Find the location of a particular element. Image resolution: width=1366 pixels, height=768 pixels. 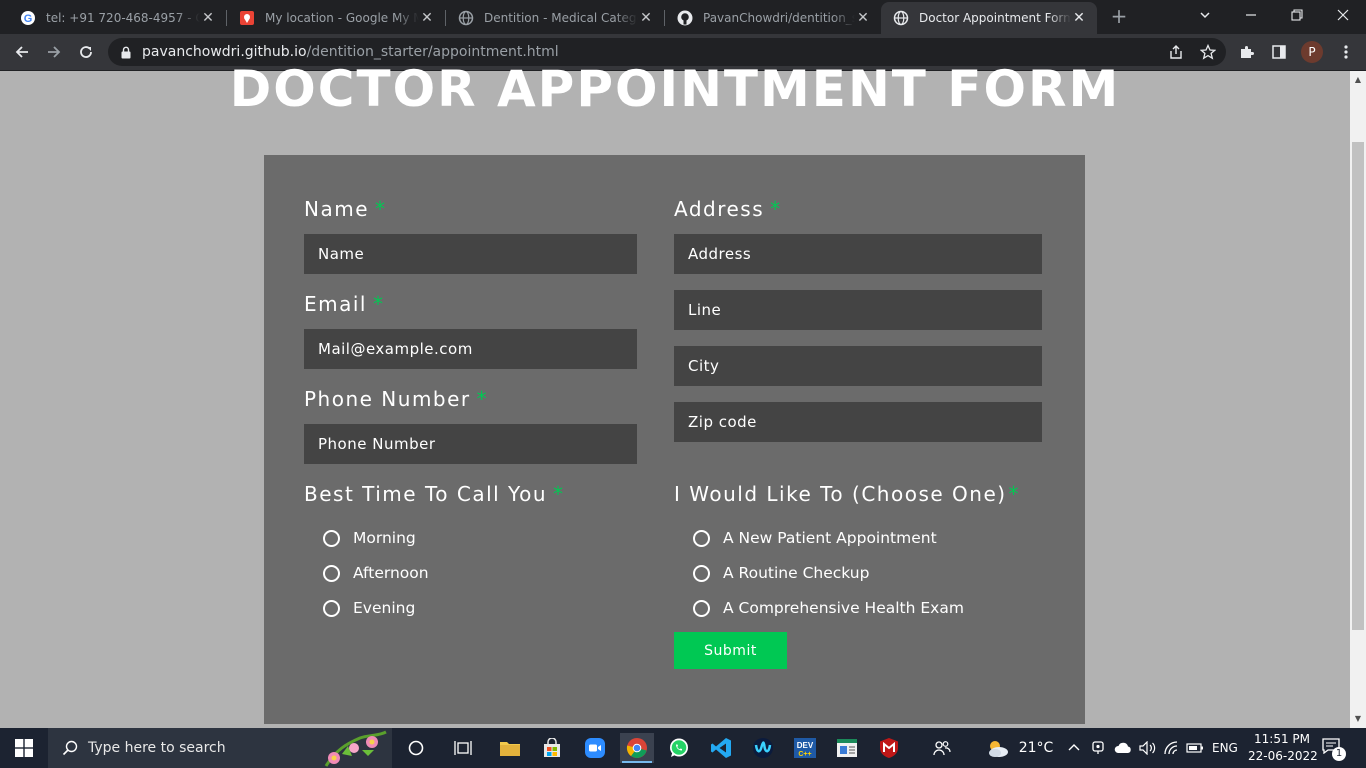

submit-button: Submit is located at coordinates (730, 650).